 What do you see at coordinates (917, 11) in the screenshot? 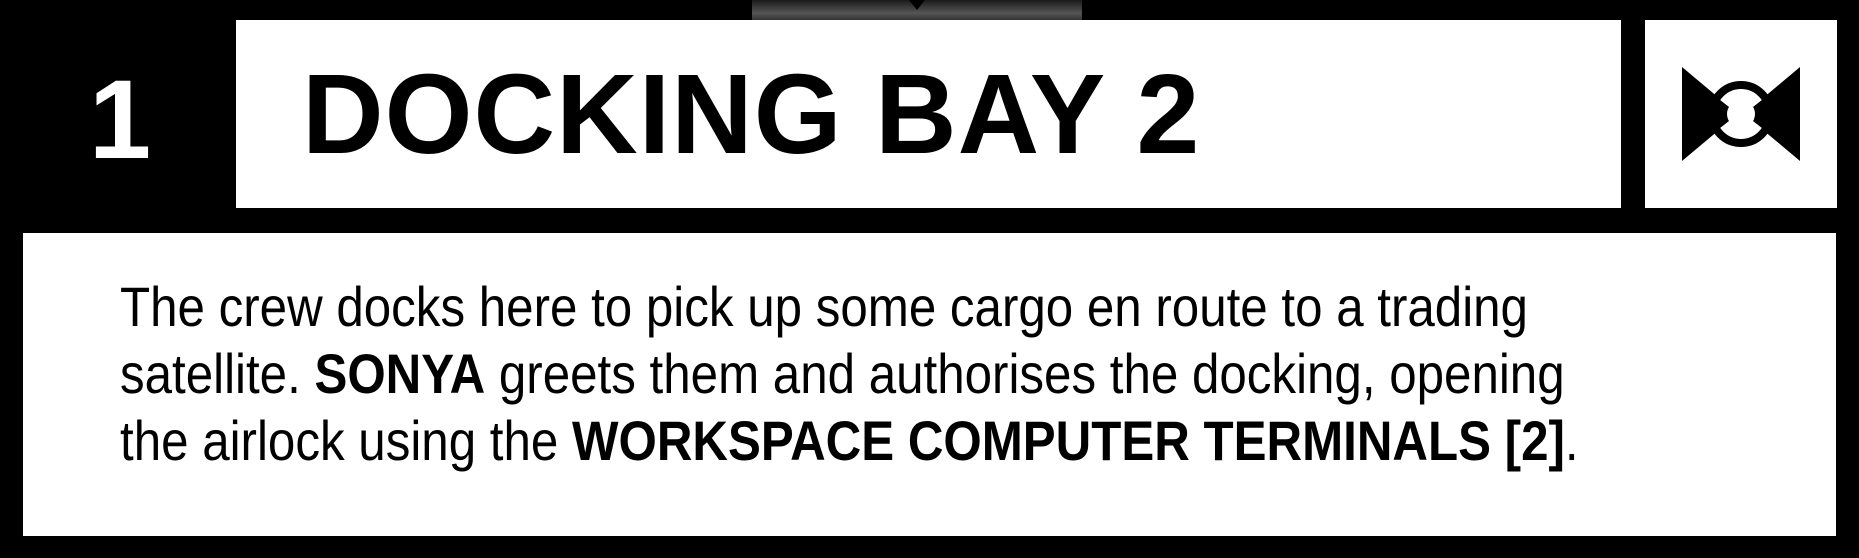
I see `top-connector-marker` at bounding box center [917, 11].